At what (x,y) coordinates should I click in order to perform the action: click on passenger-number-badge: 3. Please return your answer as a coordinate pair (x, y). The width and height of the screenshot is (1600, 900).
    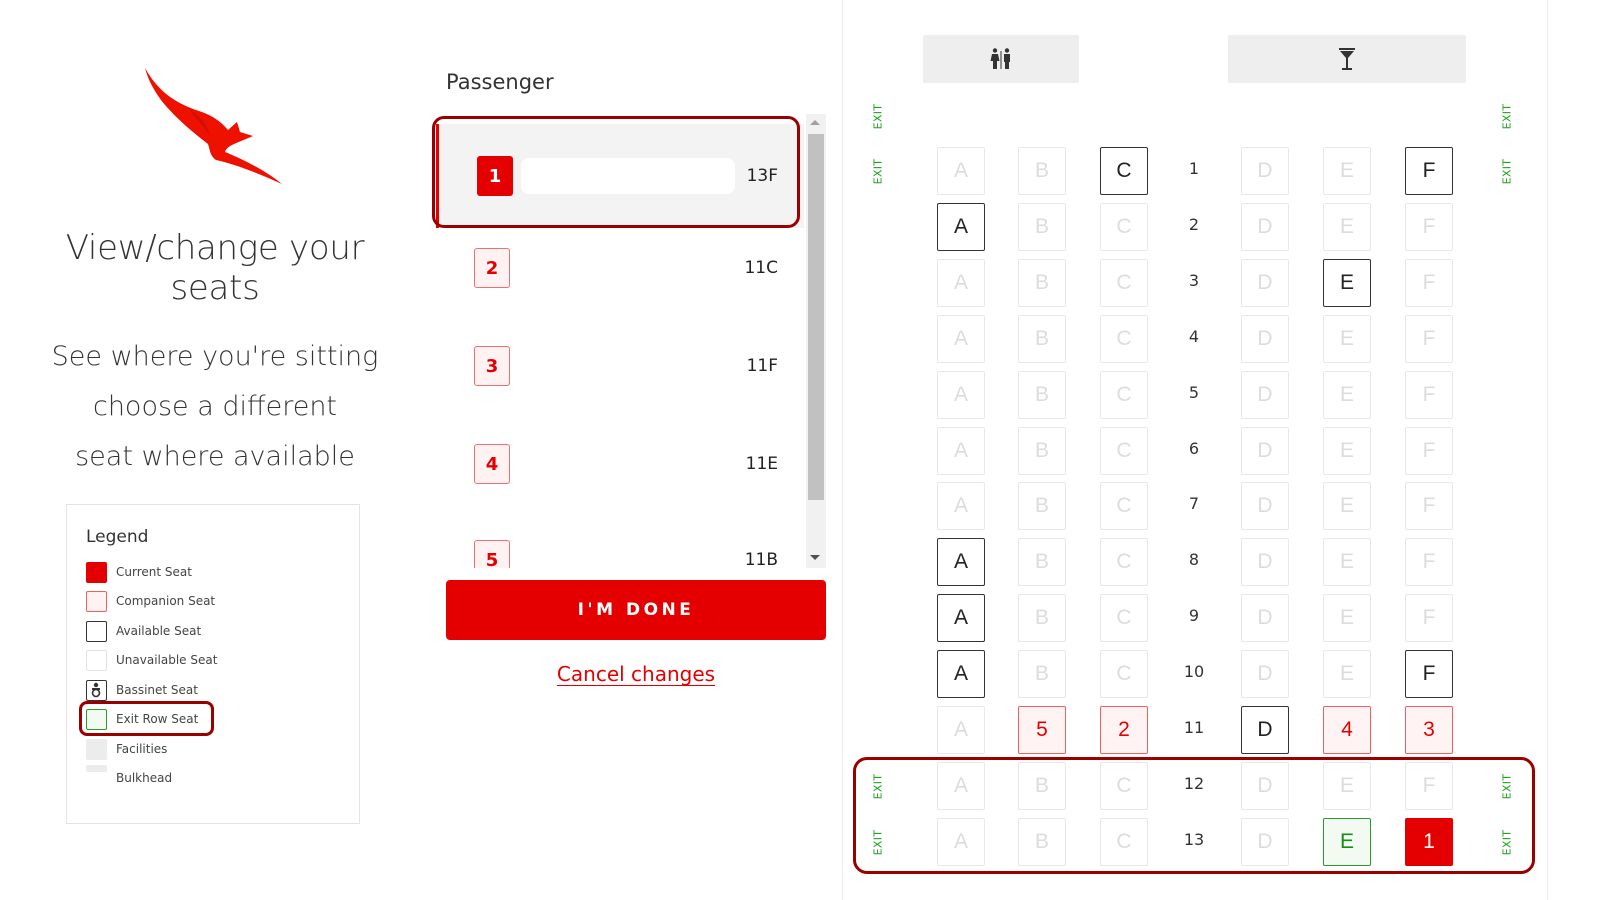
    Looking at the image, I should click on (492, 366).